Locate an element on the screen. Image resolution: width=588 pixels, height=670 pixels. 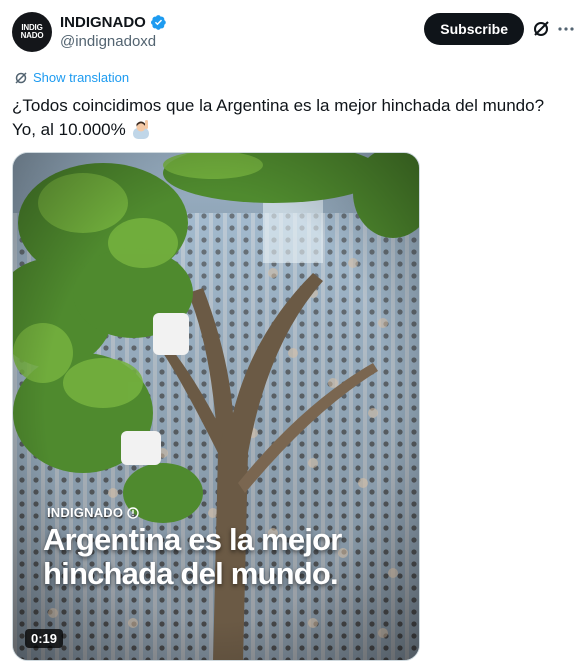
display-name: INDIGNADO is located at coordinates (103, 22).